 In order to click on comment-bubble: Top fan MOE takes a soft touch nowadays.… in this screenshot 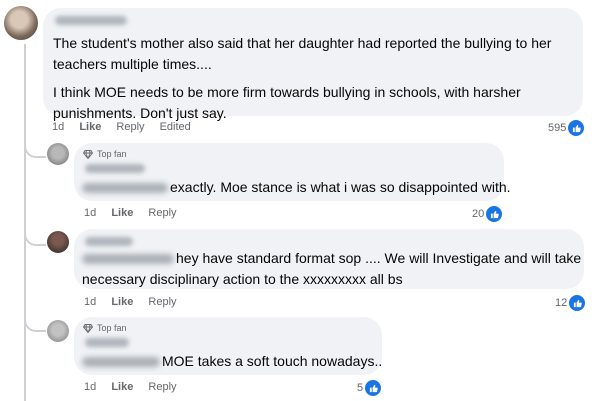, I will do `click(228, 346)`.